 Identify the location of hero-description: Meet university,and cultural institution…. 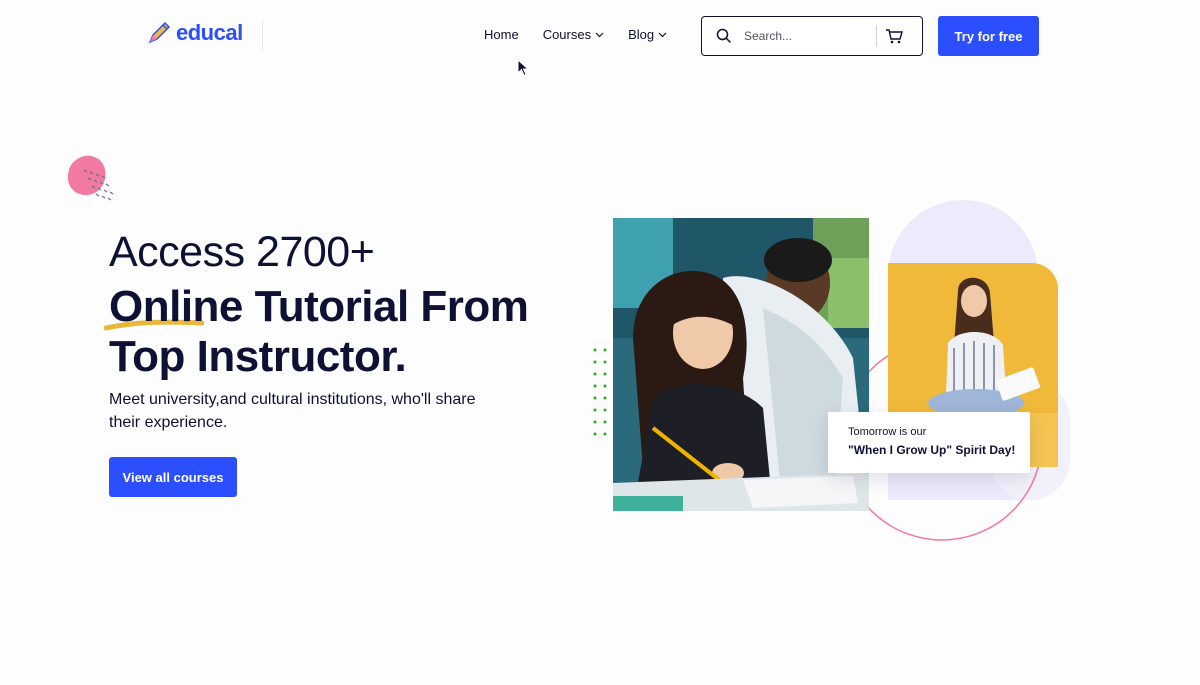
(292, 411).